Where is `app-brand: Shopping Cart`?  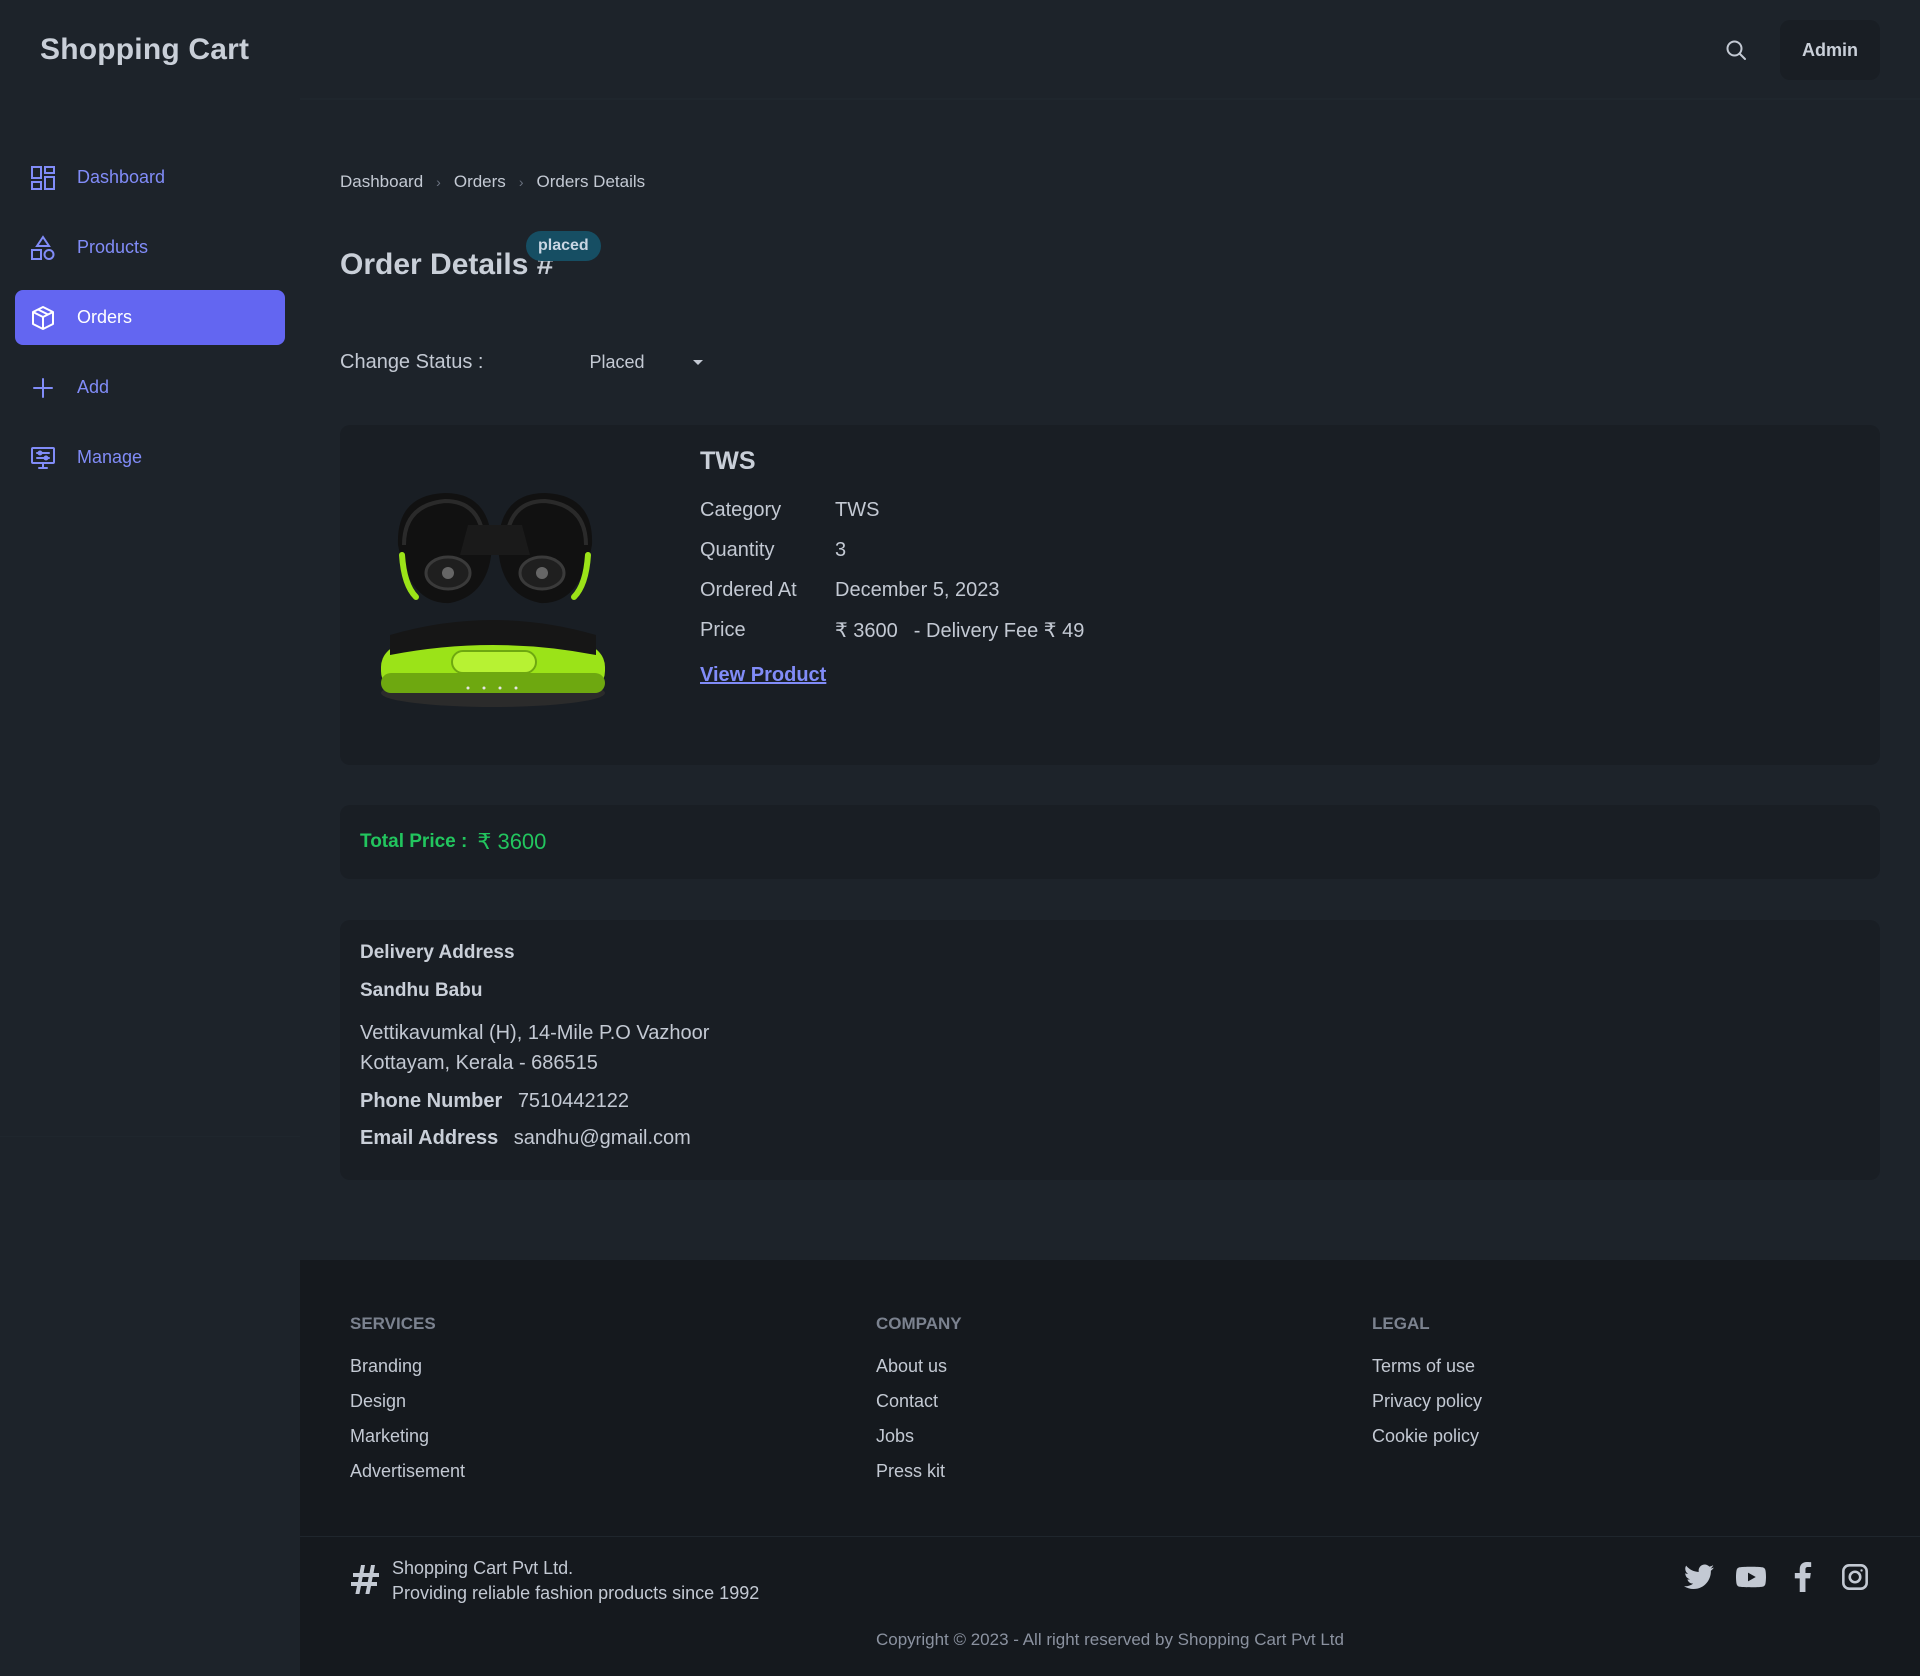 app-brand: Shopping Cart is located at coordinates (144, 50).